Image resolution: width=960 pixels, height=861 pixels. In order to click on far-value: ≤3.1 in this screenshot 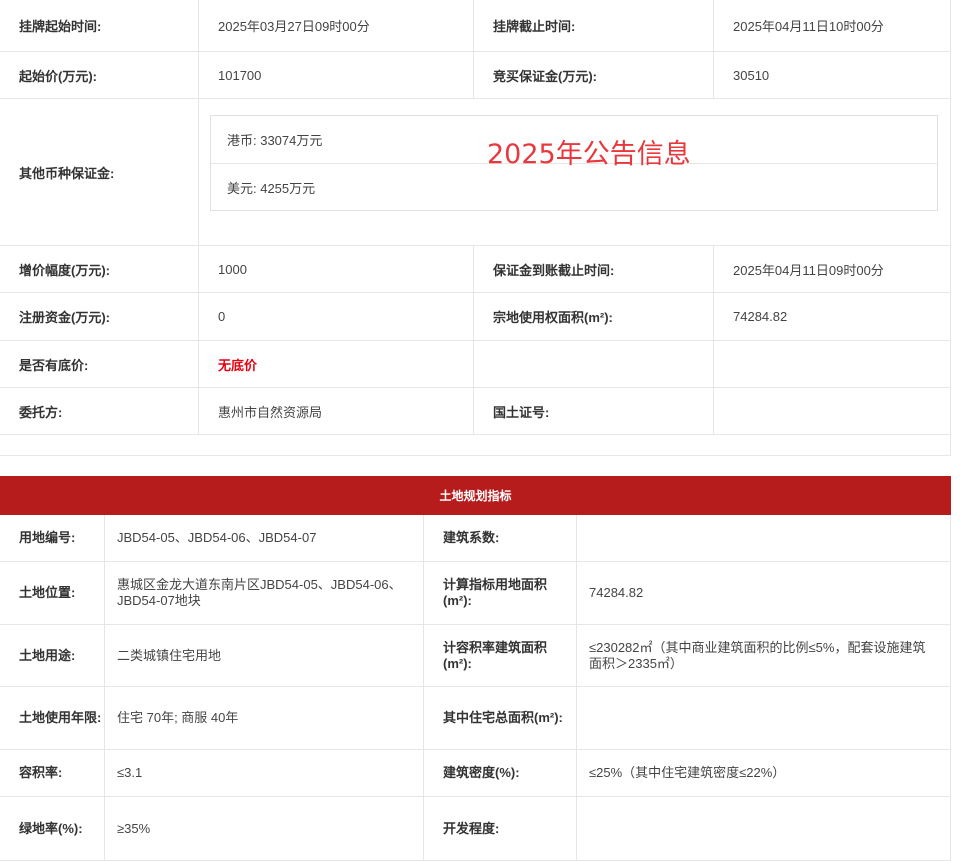, I will do `click(264, 773)`.